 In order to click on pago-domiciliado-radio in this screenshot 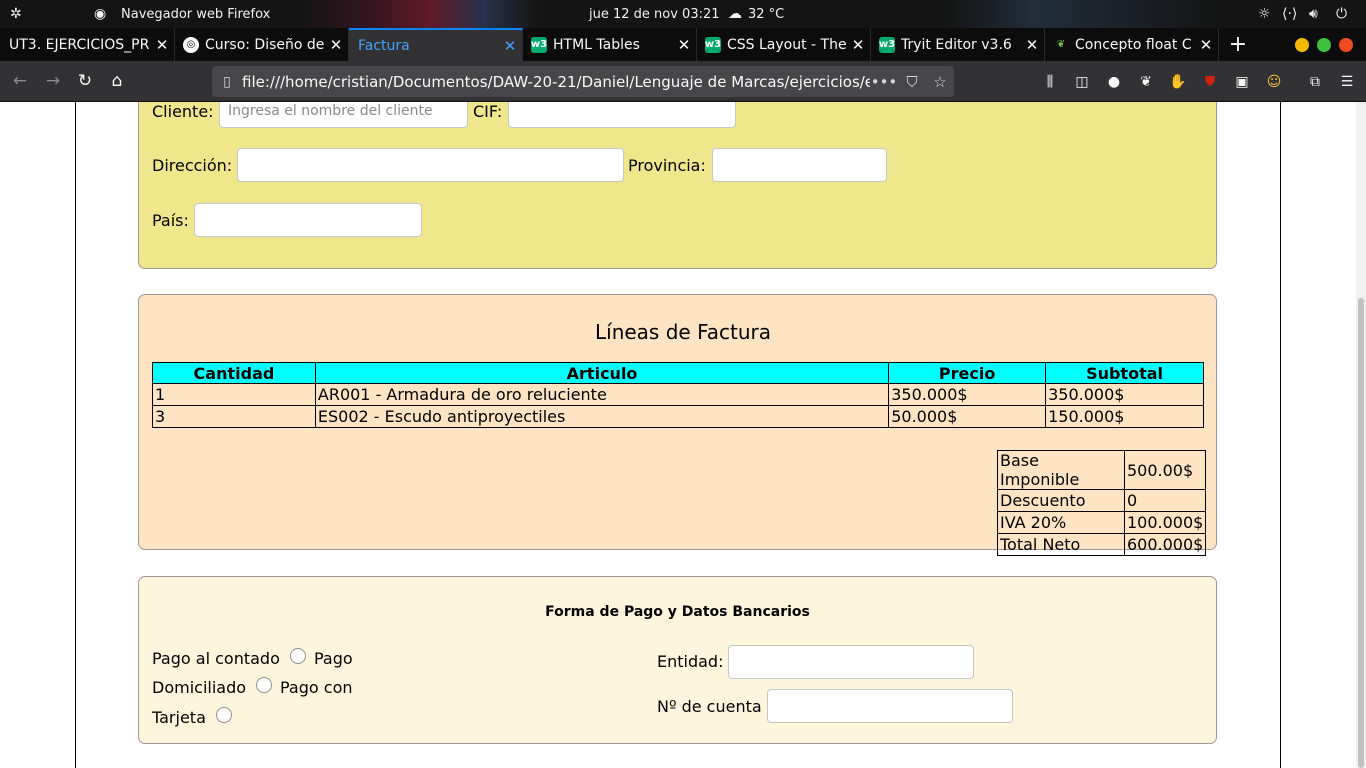, I will do `click(264, 685)`.